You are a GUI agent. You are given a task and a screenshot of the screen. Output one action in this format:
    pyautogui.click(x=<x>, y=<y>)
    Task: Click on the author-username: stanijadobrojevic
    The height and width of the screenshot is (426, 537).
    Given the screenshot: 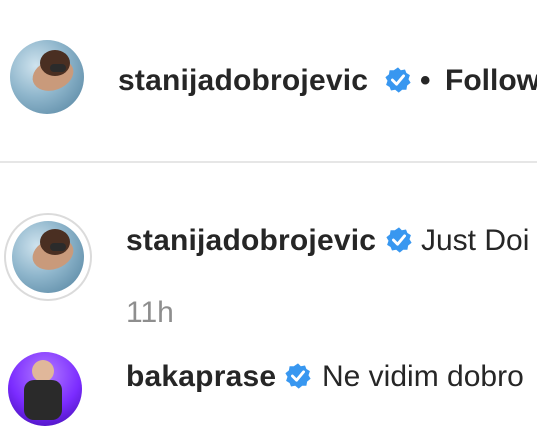 What is the action you would take?
    pyautogui.click(x=243, y=81)
    